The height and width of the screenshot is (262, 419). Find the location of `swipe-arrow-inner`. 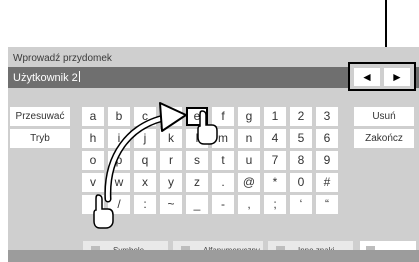

swipe-arrow-inner is located at coordinates (137, 158).